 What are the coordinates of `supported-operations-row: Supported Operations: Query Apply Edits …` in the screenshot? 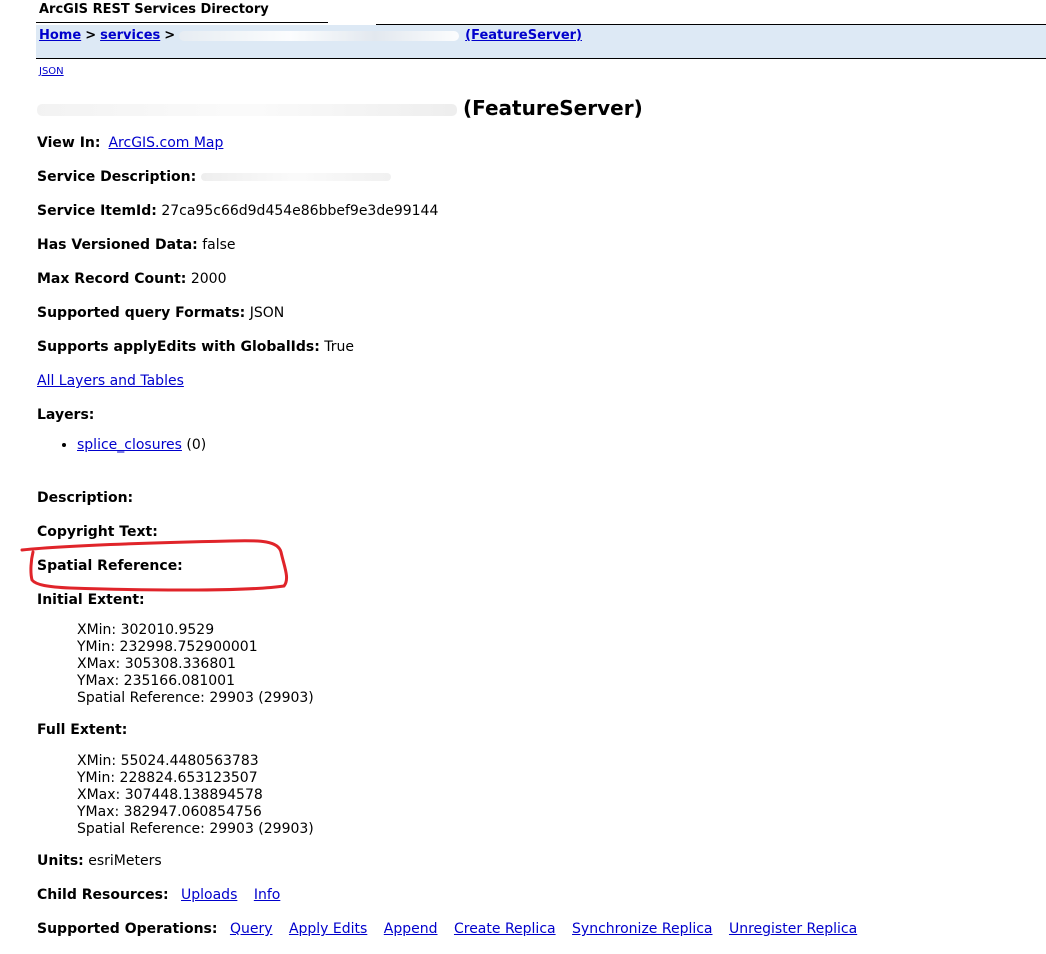 It's located at (453, 929).